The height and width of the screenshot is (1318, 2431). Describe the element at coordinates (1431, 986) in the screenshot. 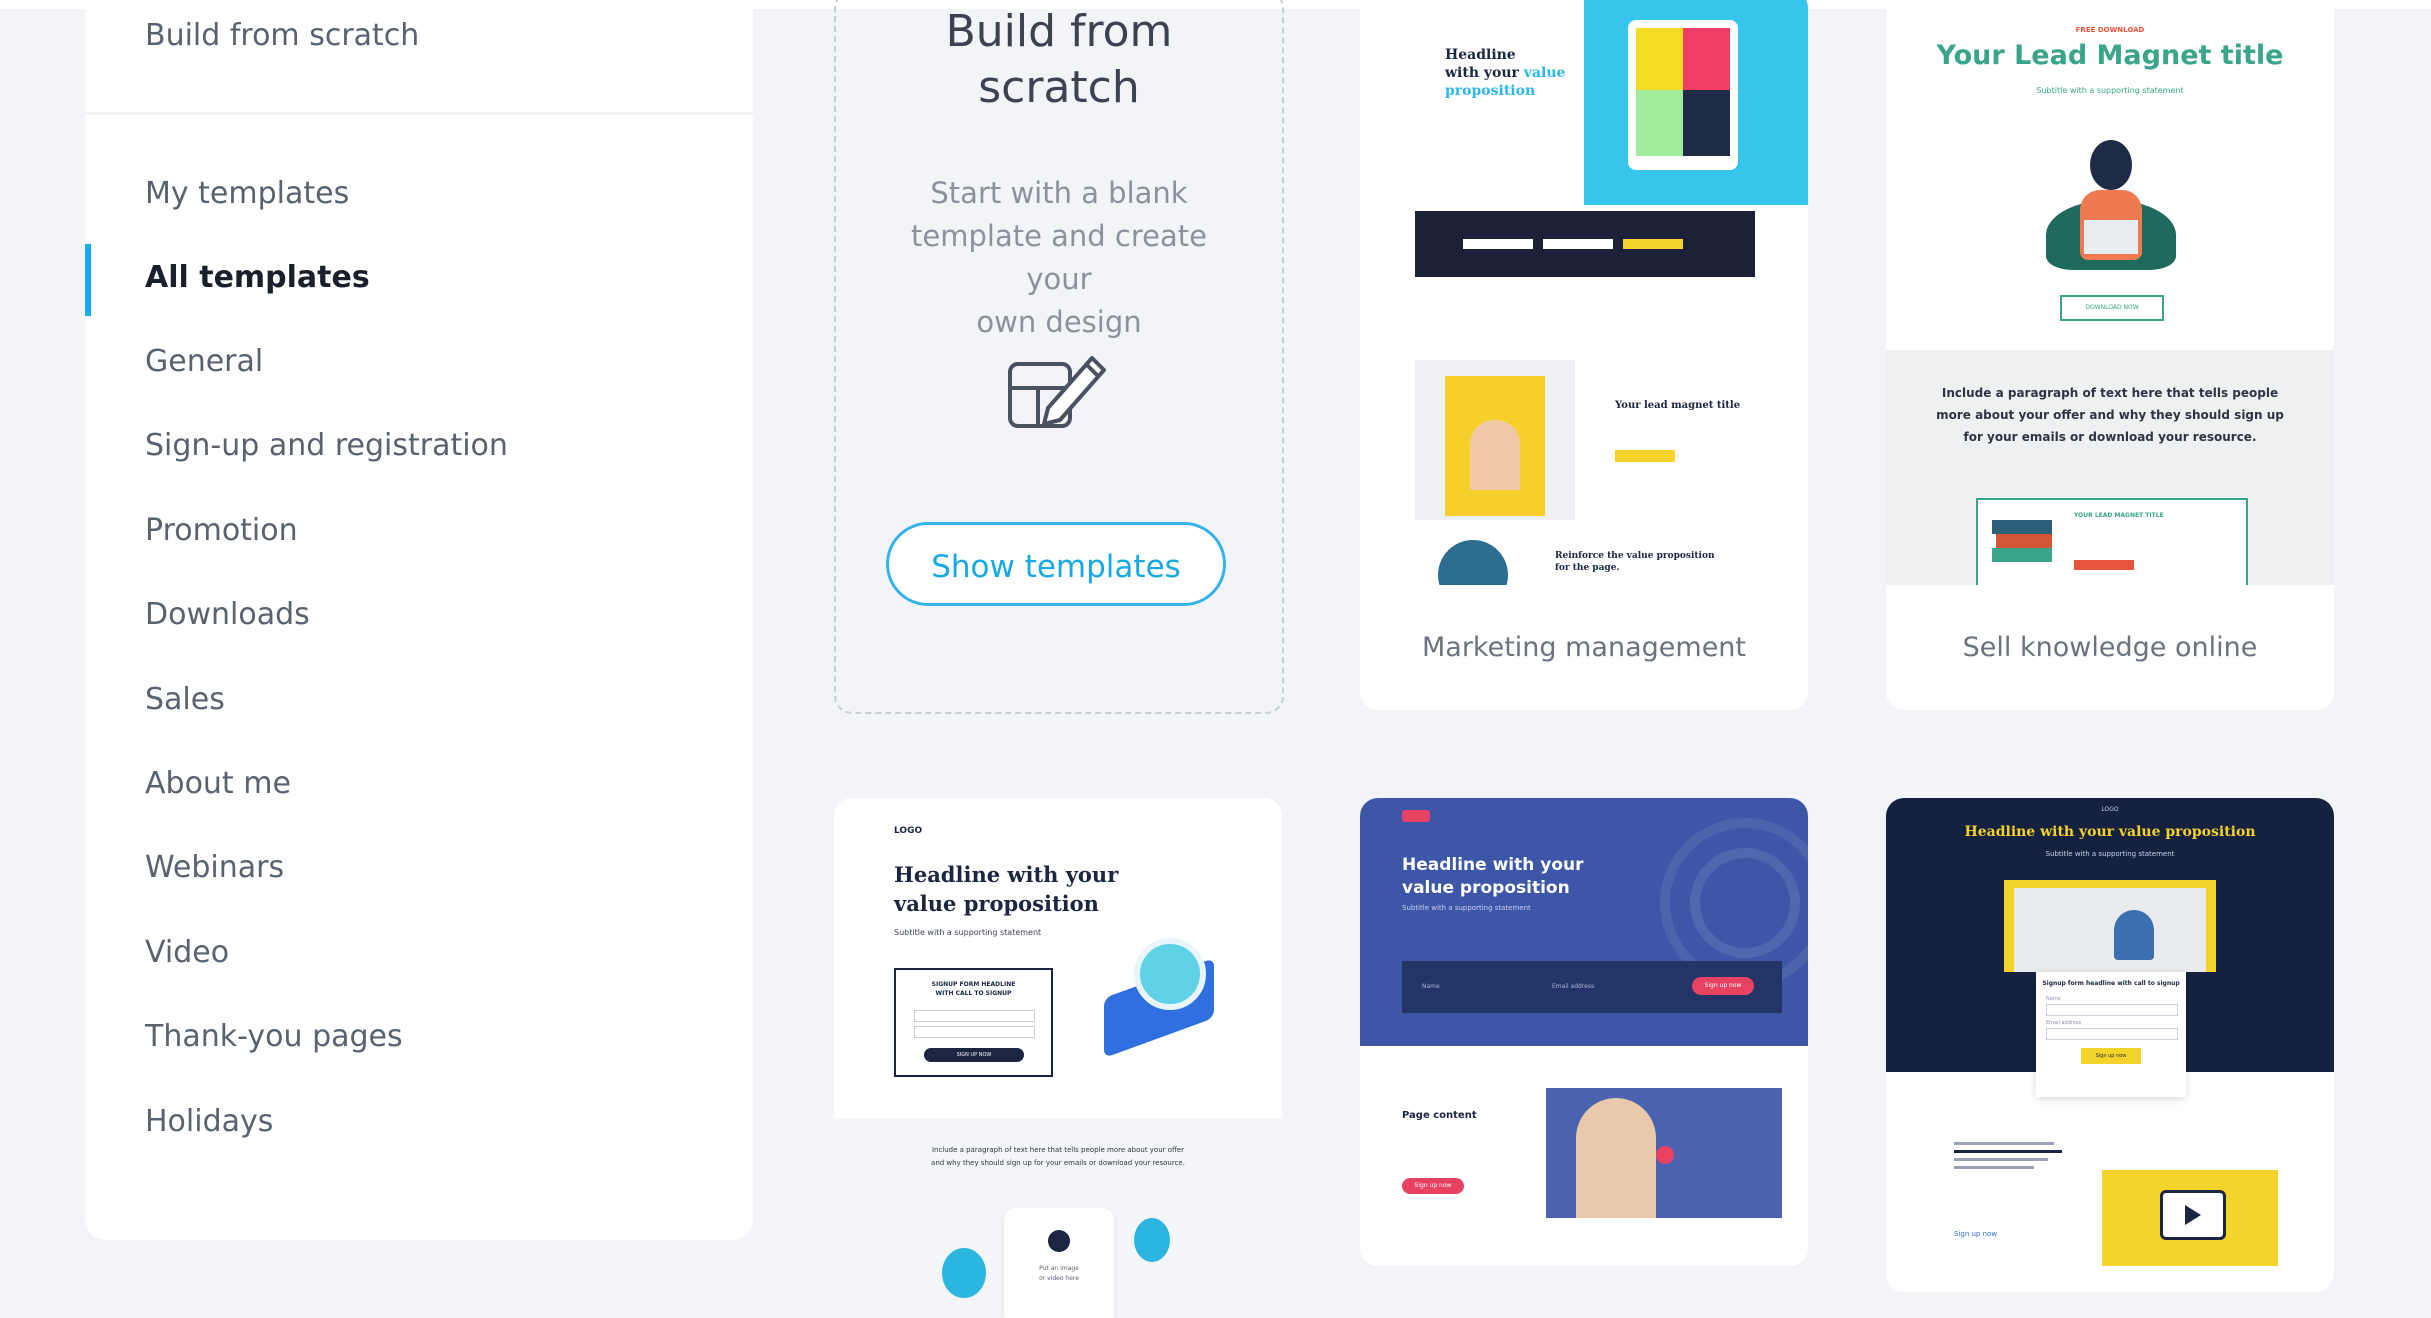

I see `field-name: Name` at that location.